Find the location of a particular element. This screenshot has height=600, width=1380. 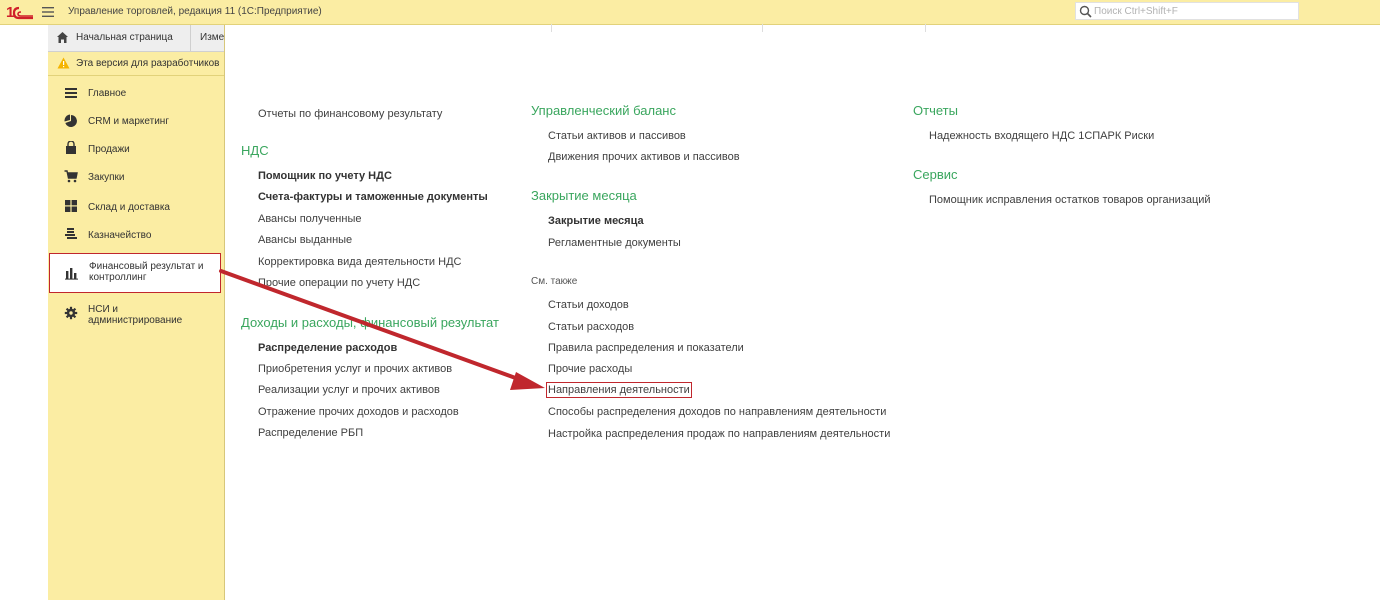

home-icon is located at coordinates (62, 37).